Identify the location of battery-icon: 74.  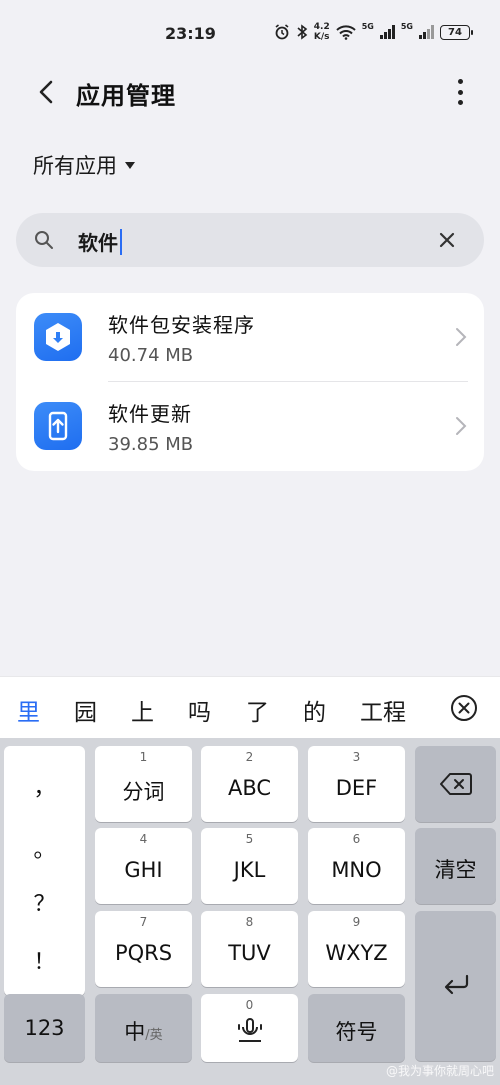
(456, 32).